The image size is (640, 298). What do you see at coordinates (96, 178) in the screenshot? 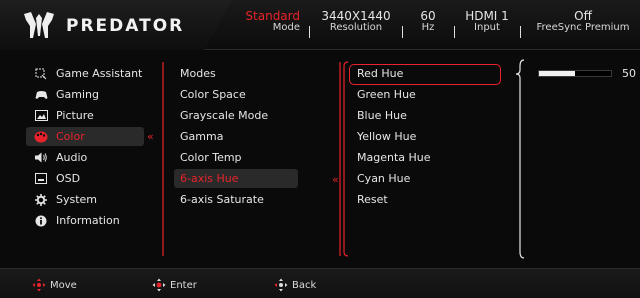
I see `nav-item-osd: OSD` at bounding box center [96, 178].